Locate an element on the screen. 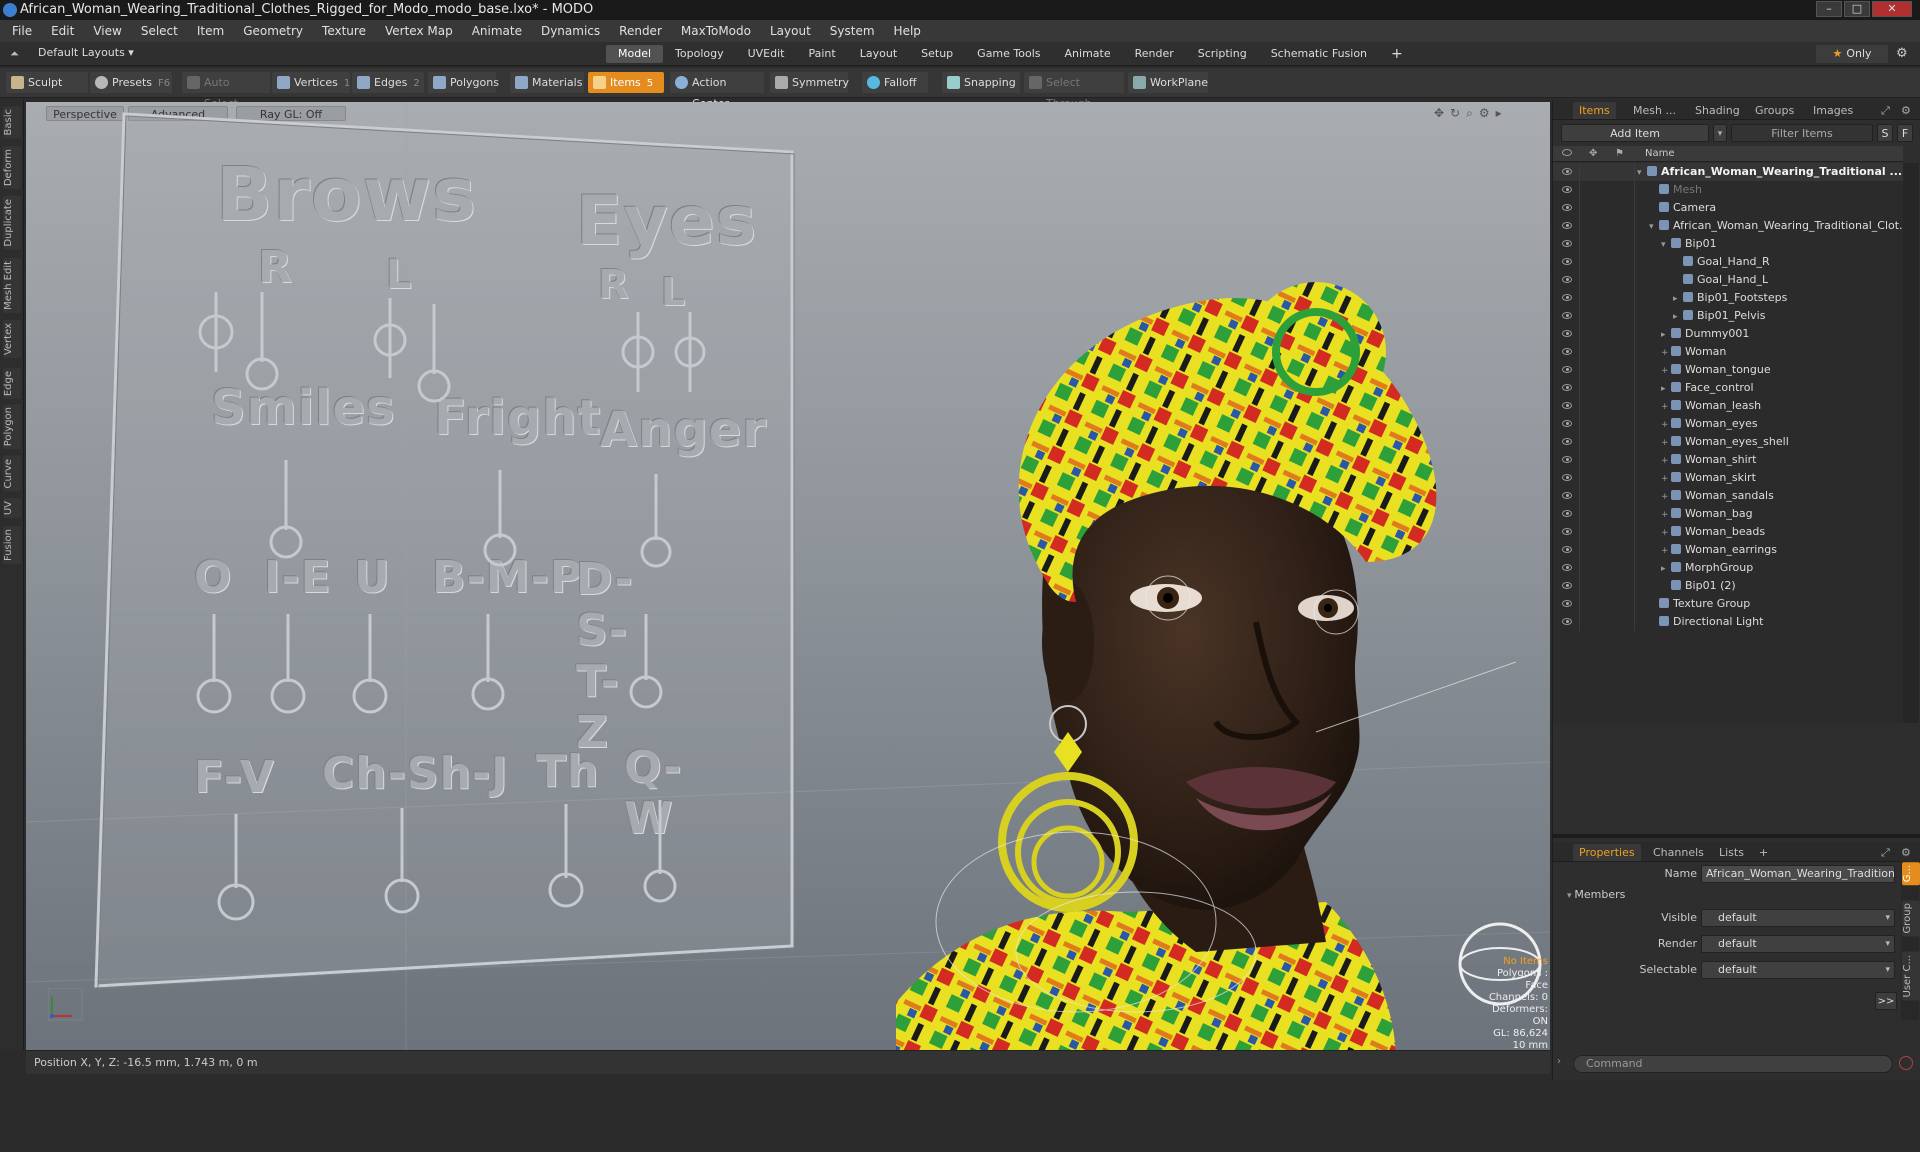  command-input: Command is located at coordinates (1733, 1064).